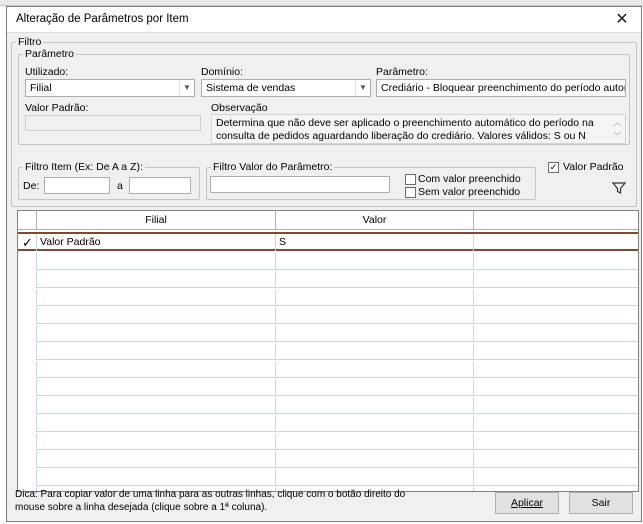 This screenshot has width=643, height=524. What do you see at coordinates (160, 185) in the screenshot?
I see `a-input` at bounding box center [160, 185].